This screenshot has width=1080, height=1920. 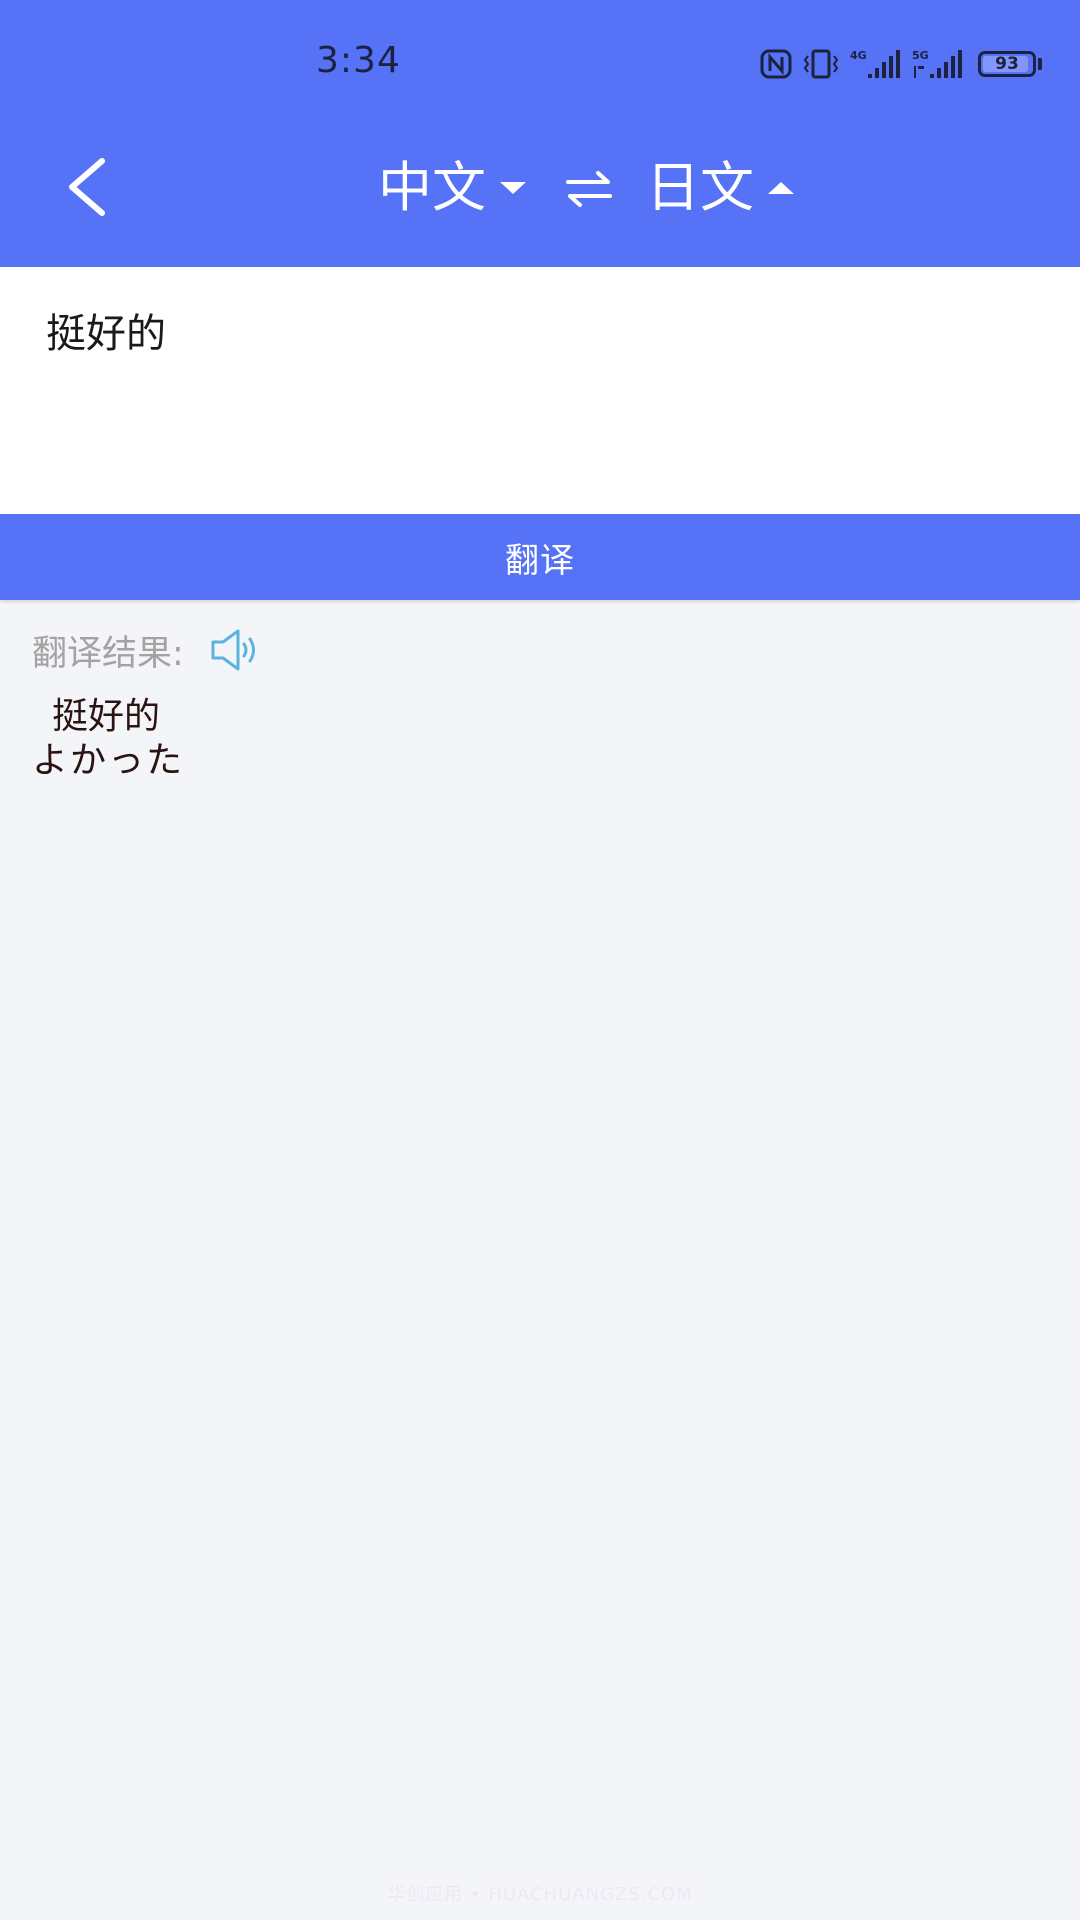 I want to click on swap-languages-button, so click(x=589, y=189).